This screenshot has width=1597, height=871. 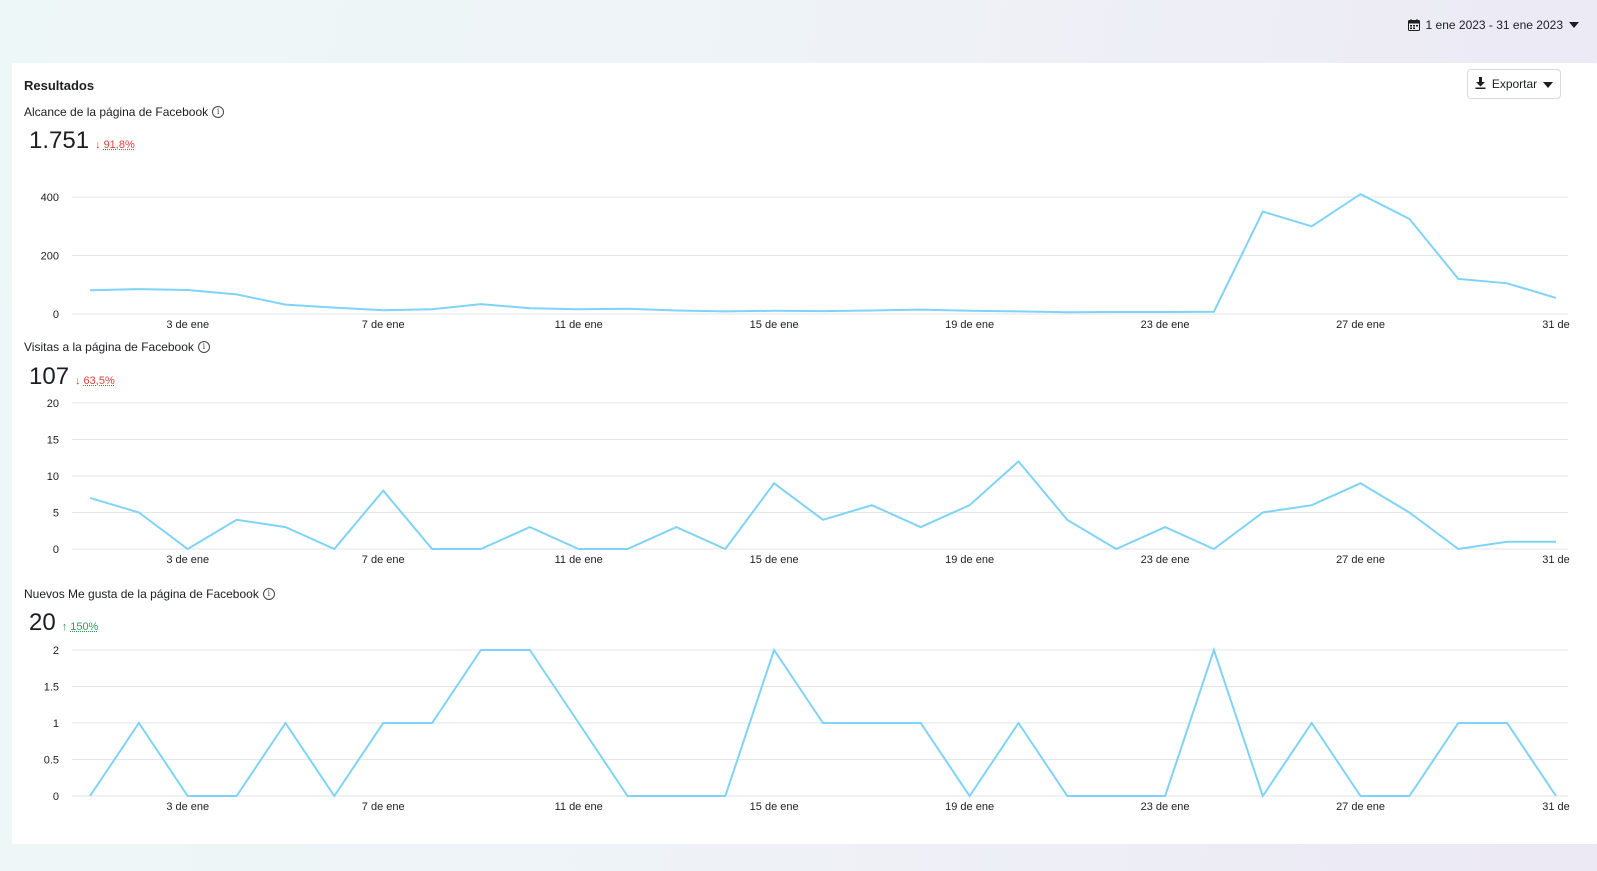 What do you see at coordinates (119, 145) in the screenshot?
I see `delta-percent: 91,8%` at bounding box center [119, 145].